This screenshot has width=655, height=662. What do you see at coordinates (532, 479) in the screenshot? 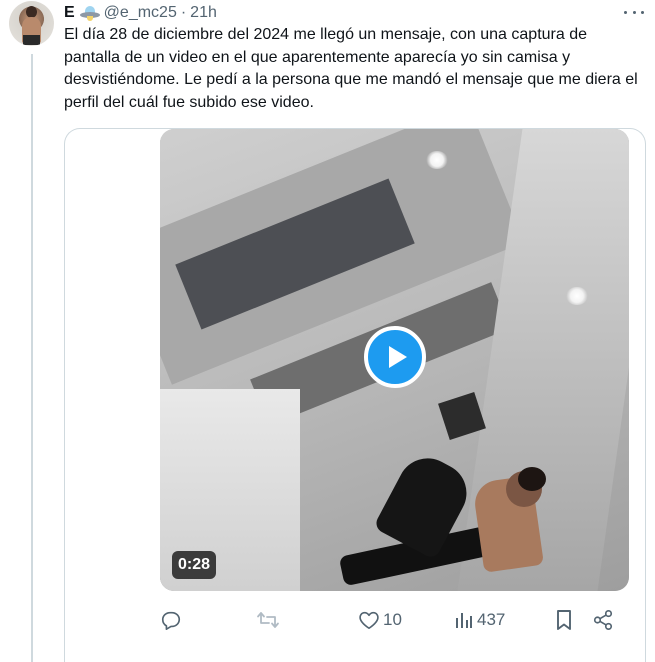
I see `person-hair` at bounding box center [532, 479].